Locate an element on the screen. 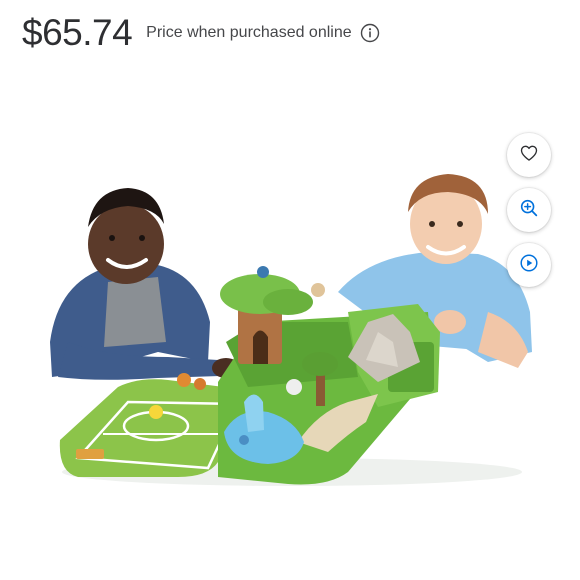 The image size is (580, 580). heart-icon is located at coordinates (529, 155).